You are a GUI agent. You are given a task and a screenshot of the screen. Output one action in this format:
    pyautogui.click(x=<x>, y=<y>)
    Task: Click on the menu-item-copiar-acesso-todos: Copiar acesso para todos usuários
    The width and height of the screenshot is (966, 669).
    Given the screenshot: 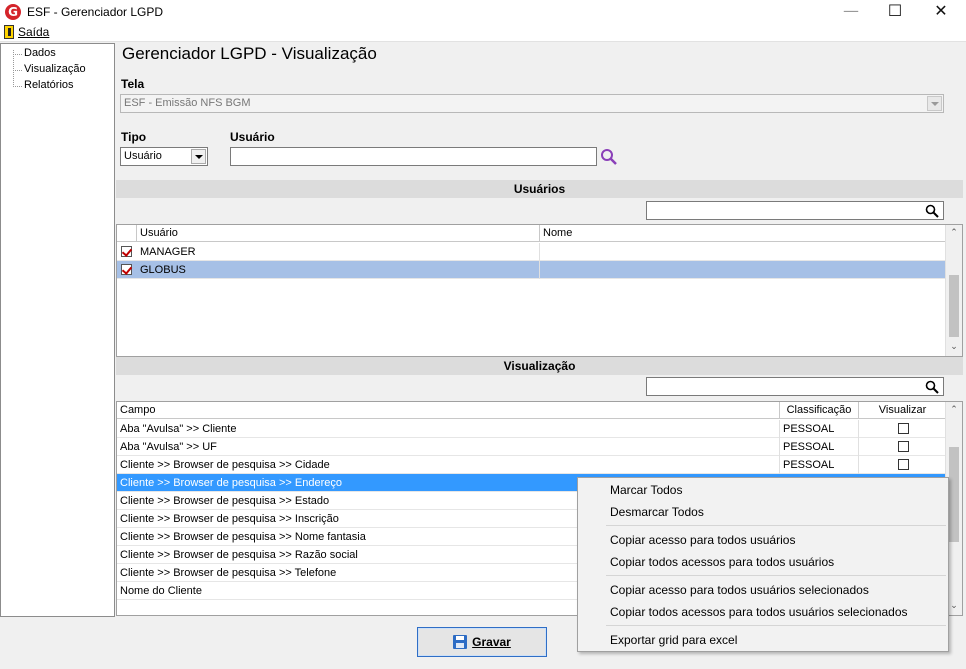 What is the action you would take?
    pyautogui.click(x=702, y=540)
    